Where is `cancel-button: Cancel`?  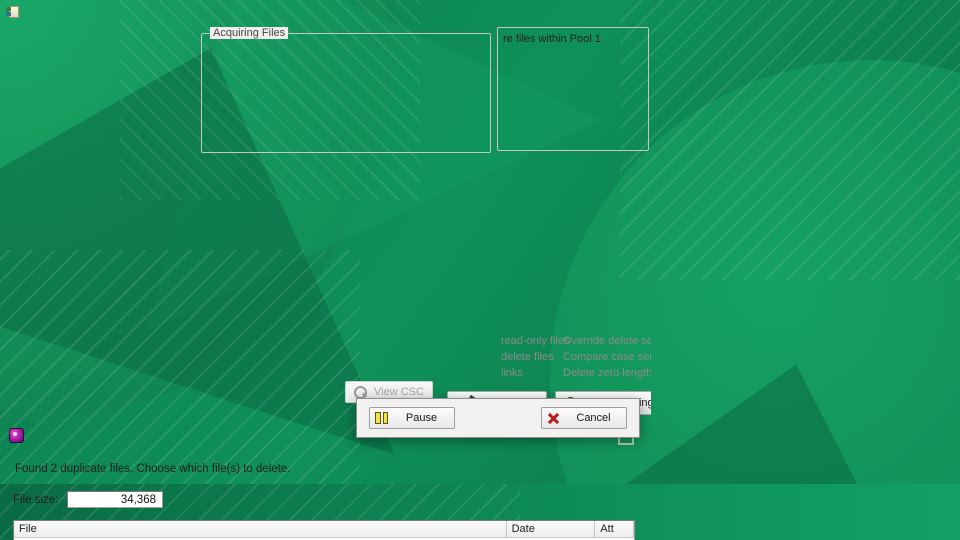
cancel-button: Cancel is located at coordinates (584, 418).